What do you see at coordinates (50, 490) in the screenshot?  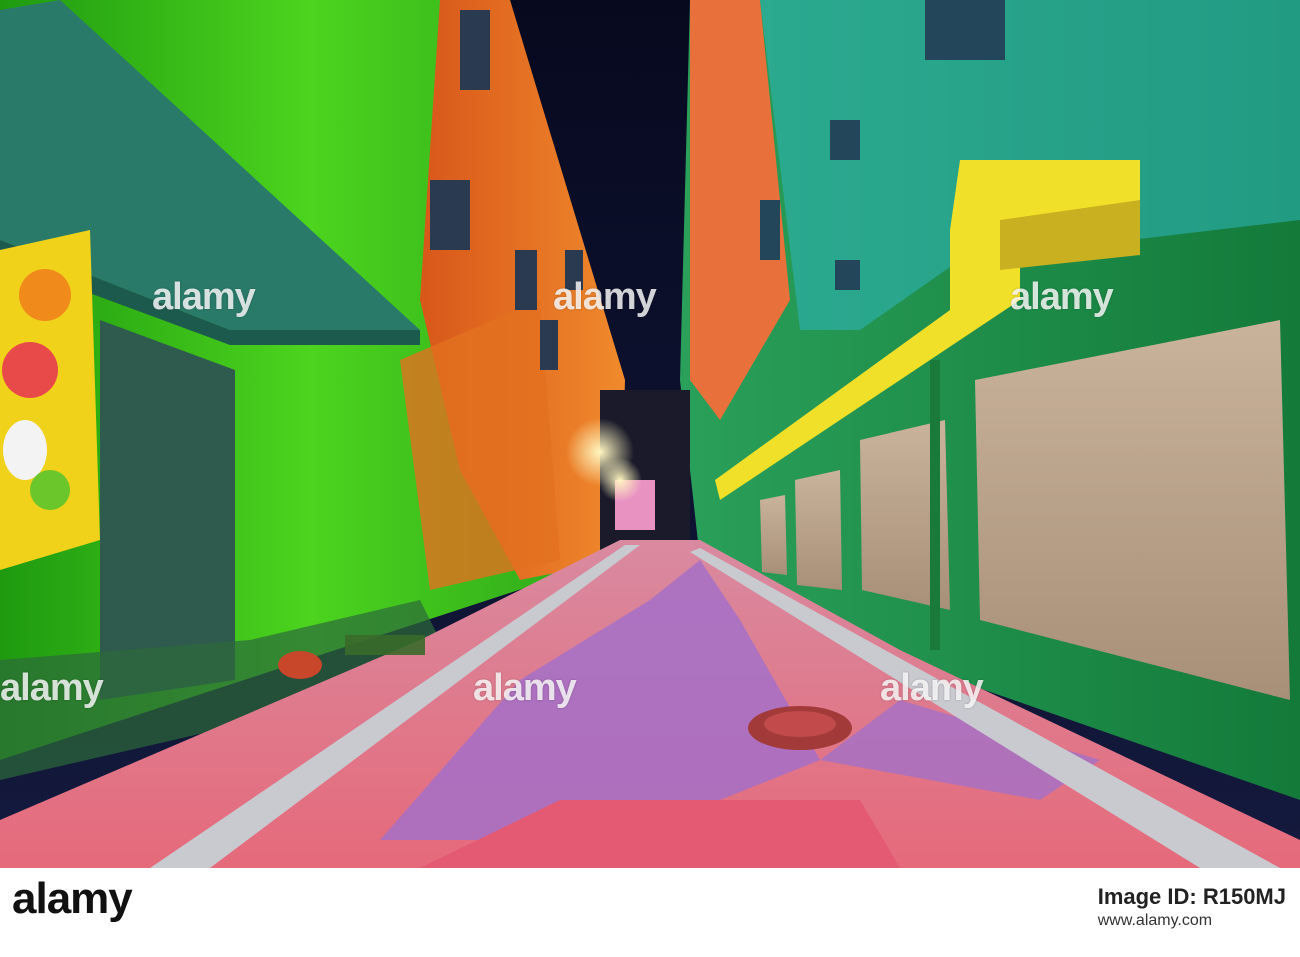 I see `lime-mural` at bounding box center [50, 490].